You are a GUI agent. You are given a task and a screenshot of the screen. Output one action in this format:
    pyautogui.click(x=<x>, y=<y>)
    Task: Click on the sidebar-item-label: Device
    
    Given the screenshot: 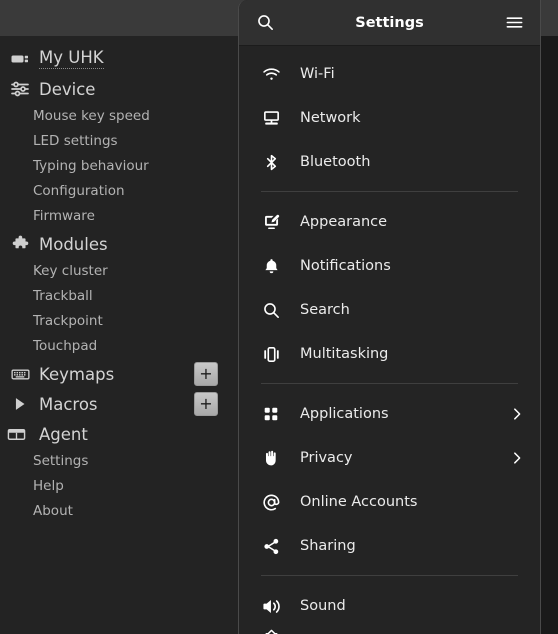 What is the action you would take?
    pyautogui.click(x=67, y=89)
    